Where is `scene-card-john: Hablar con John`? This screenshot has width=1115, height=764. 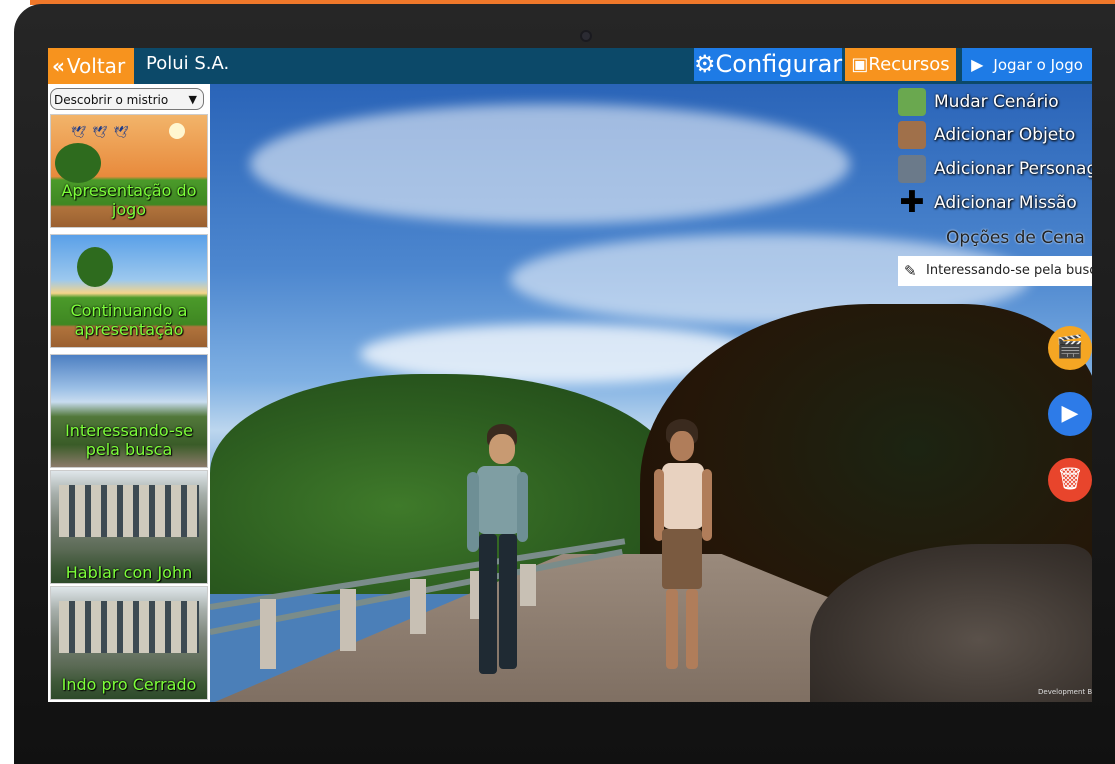 scene-card-john: Hablar con John is located at coordinates (129, 527).